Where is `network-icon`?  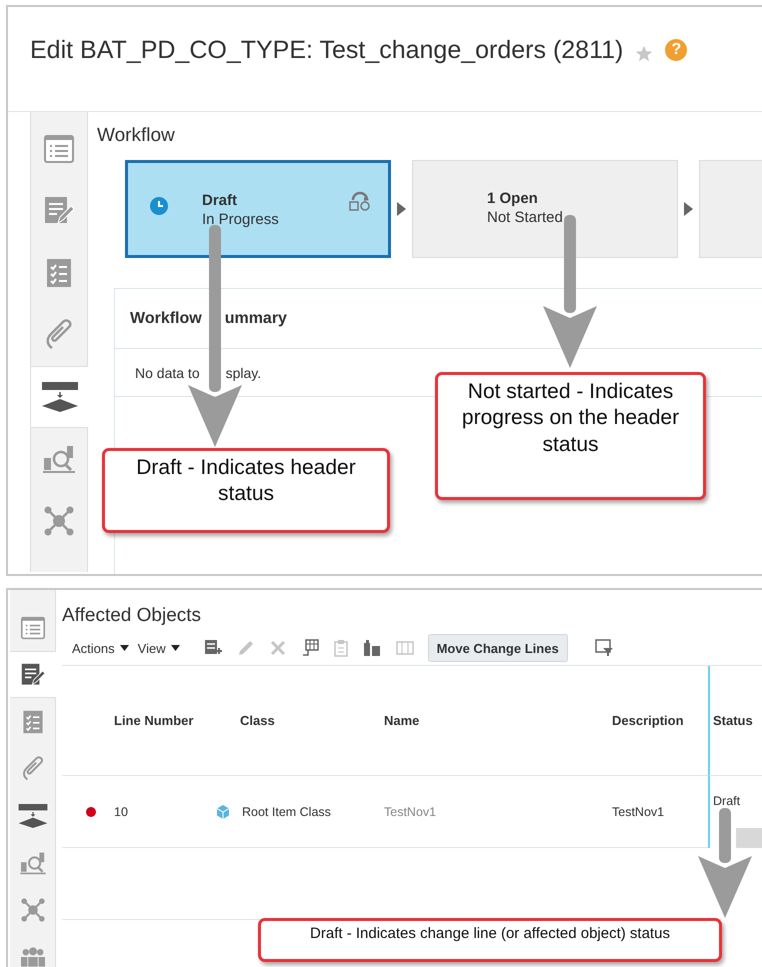 network-icon is located at coordinates (59, 521).